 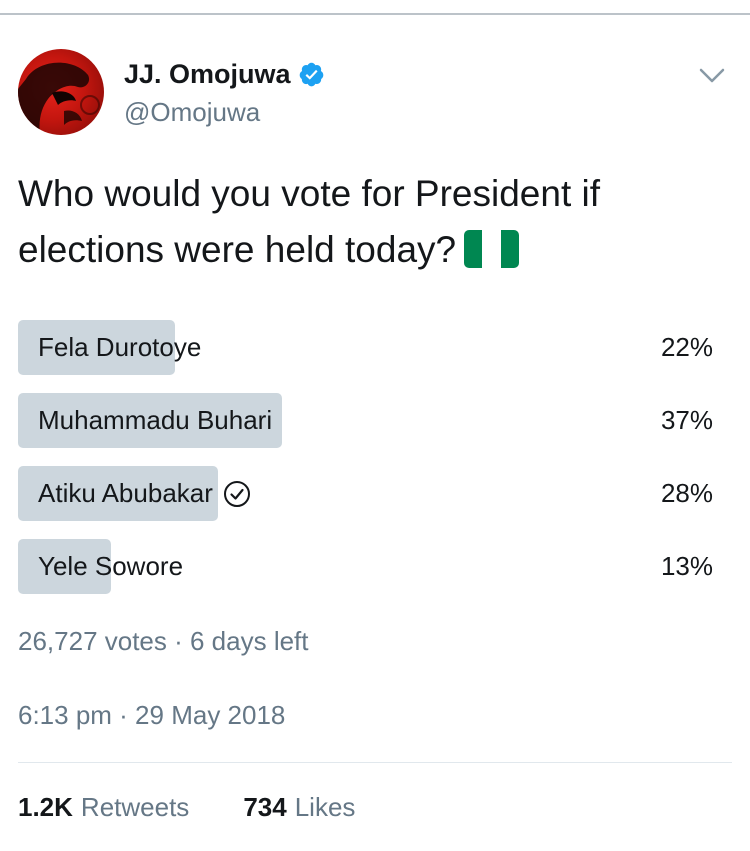 I want to click on poll-option-percent: 22%, so click(x=686, y=347).